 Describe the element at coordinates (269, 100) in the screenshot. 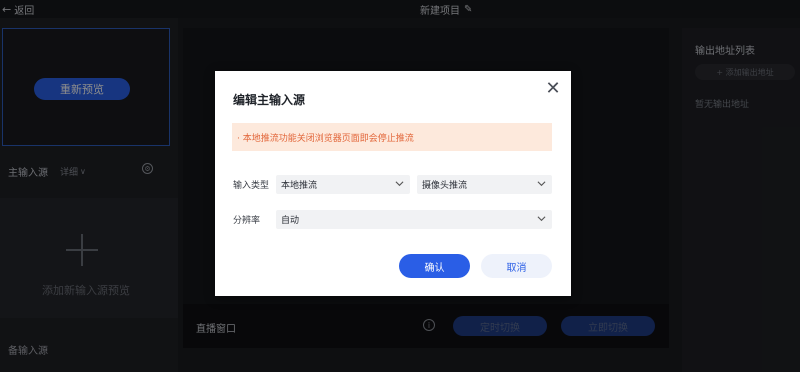

I see `dialog-title: 编辑主输入源` at that location.